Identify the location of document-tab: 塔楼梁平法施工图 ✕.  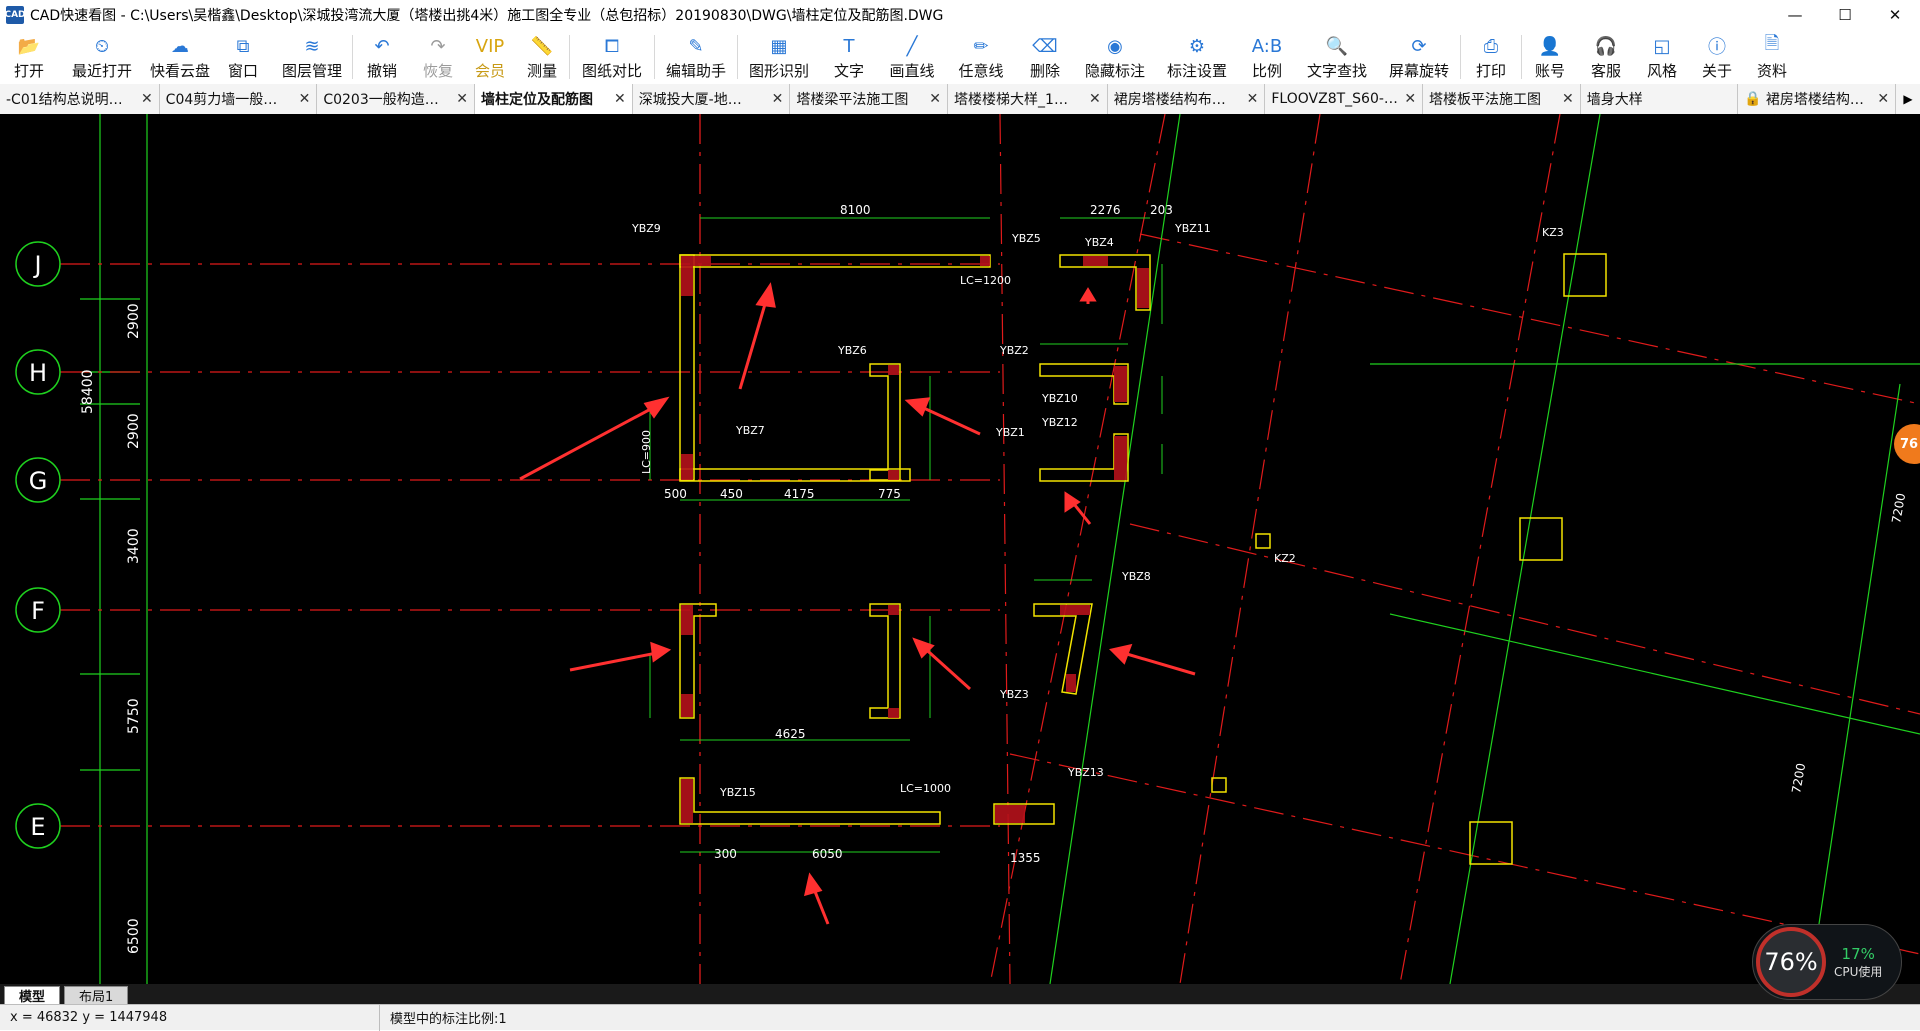
(869, 99).